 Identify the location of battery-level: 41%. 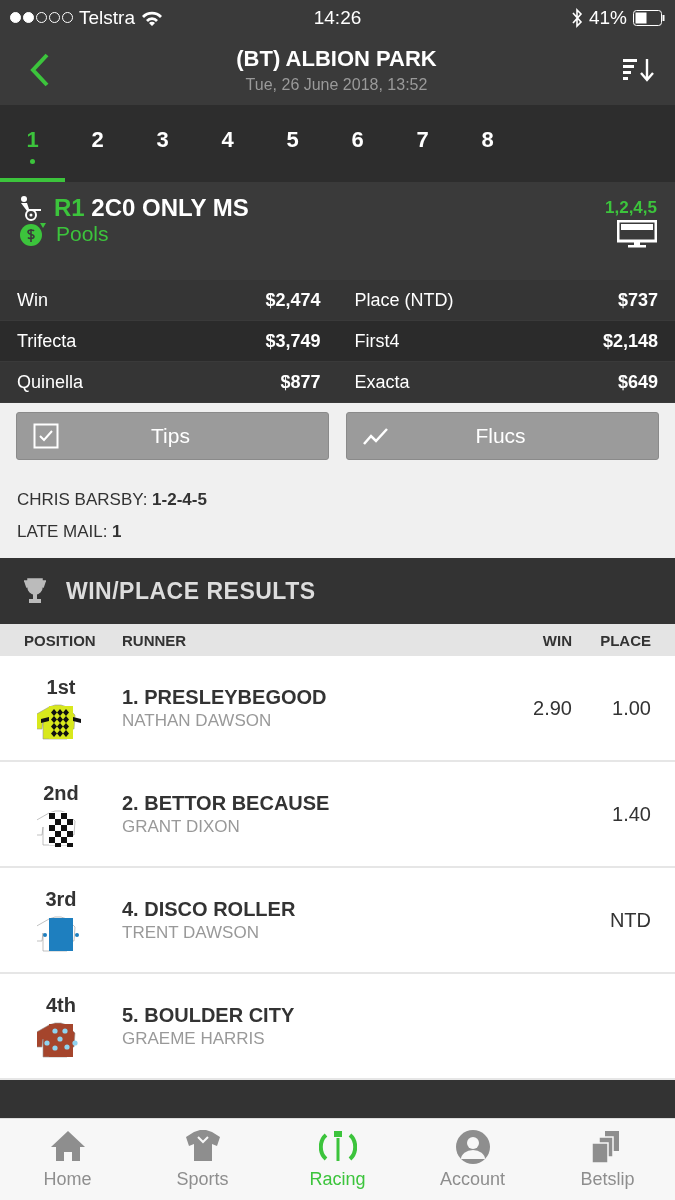
(608, 17).